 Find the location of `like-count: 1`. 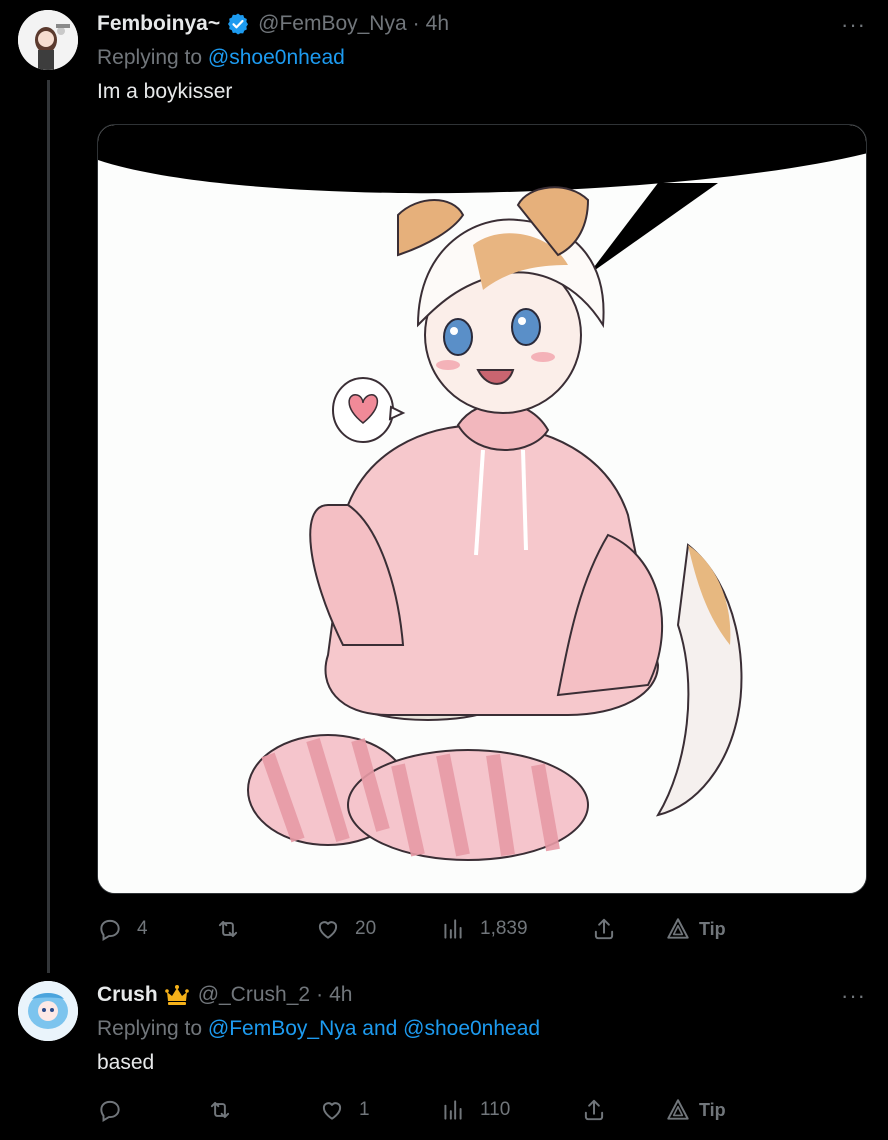

like-count: 1 is located at coordinates (364, 1109).